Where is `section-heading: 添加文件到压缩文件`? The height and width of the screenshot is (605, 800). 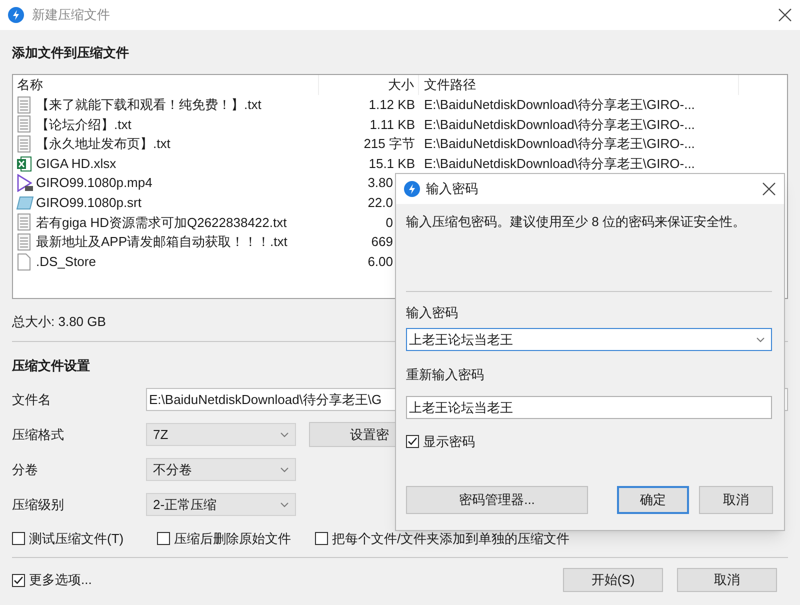 section-heading: 添加文件到压缩文件 is located at coordinates (70, 52).